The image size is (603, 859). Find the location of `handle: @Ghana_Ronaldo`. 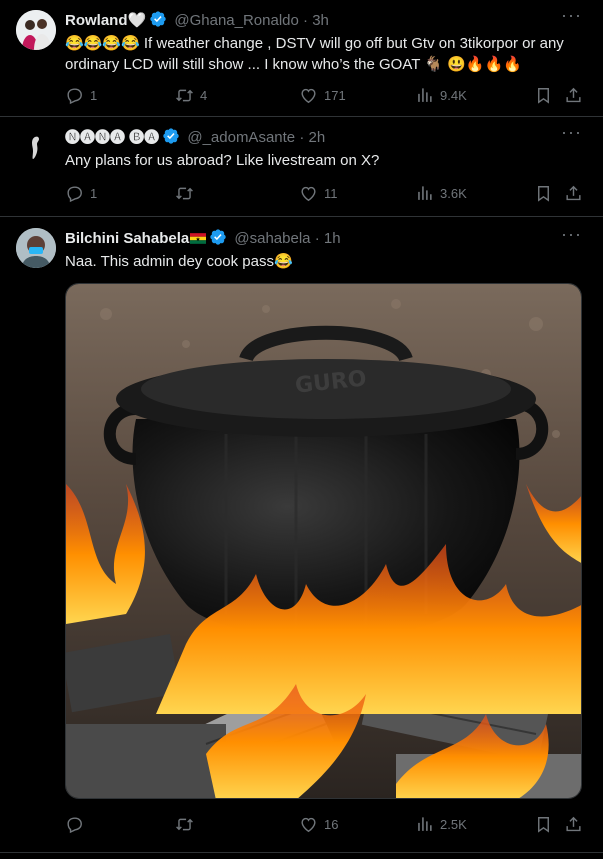

handle: @Ghana_Ronaldo is located at coordinates (236, 20).